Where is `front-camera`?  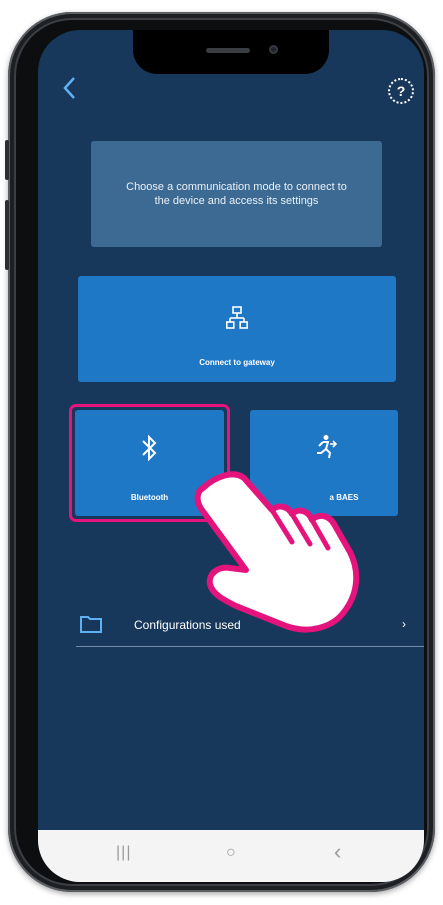 front-camera is located at coordinates (273, 49).